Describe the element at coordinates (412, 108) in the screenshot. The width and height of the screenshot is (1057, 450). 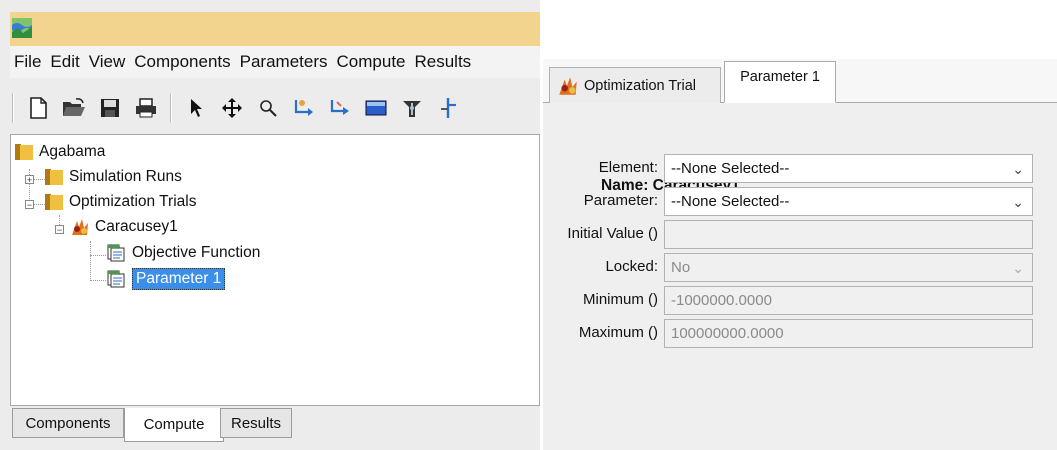
I see `junction-icon` at that location.